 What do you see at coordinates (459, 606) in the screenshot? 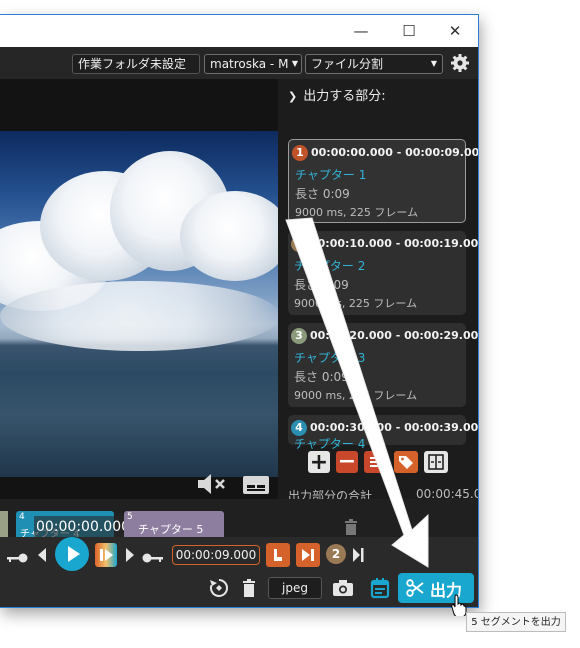
I see `hand-cursor-icon` at bounding box center [459, 606].